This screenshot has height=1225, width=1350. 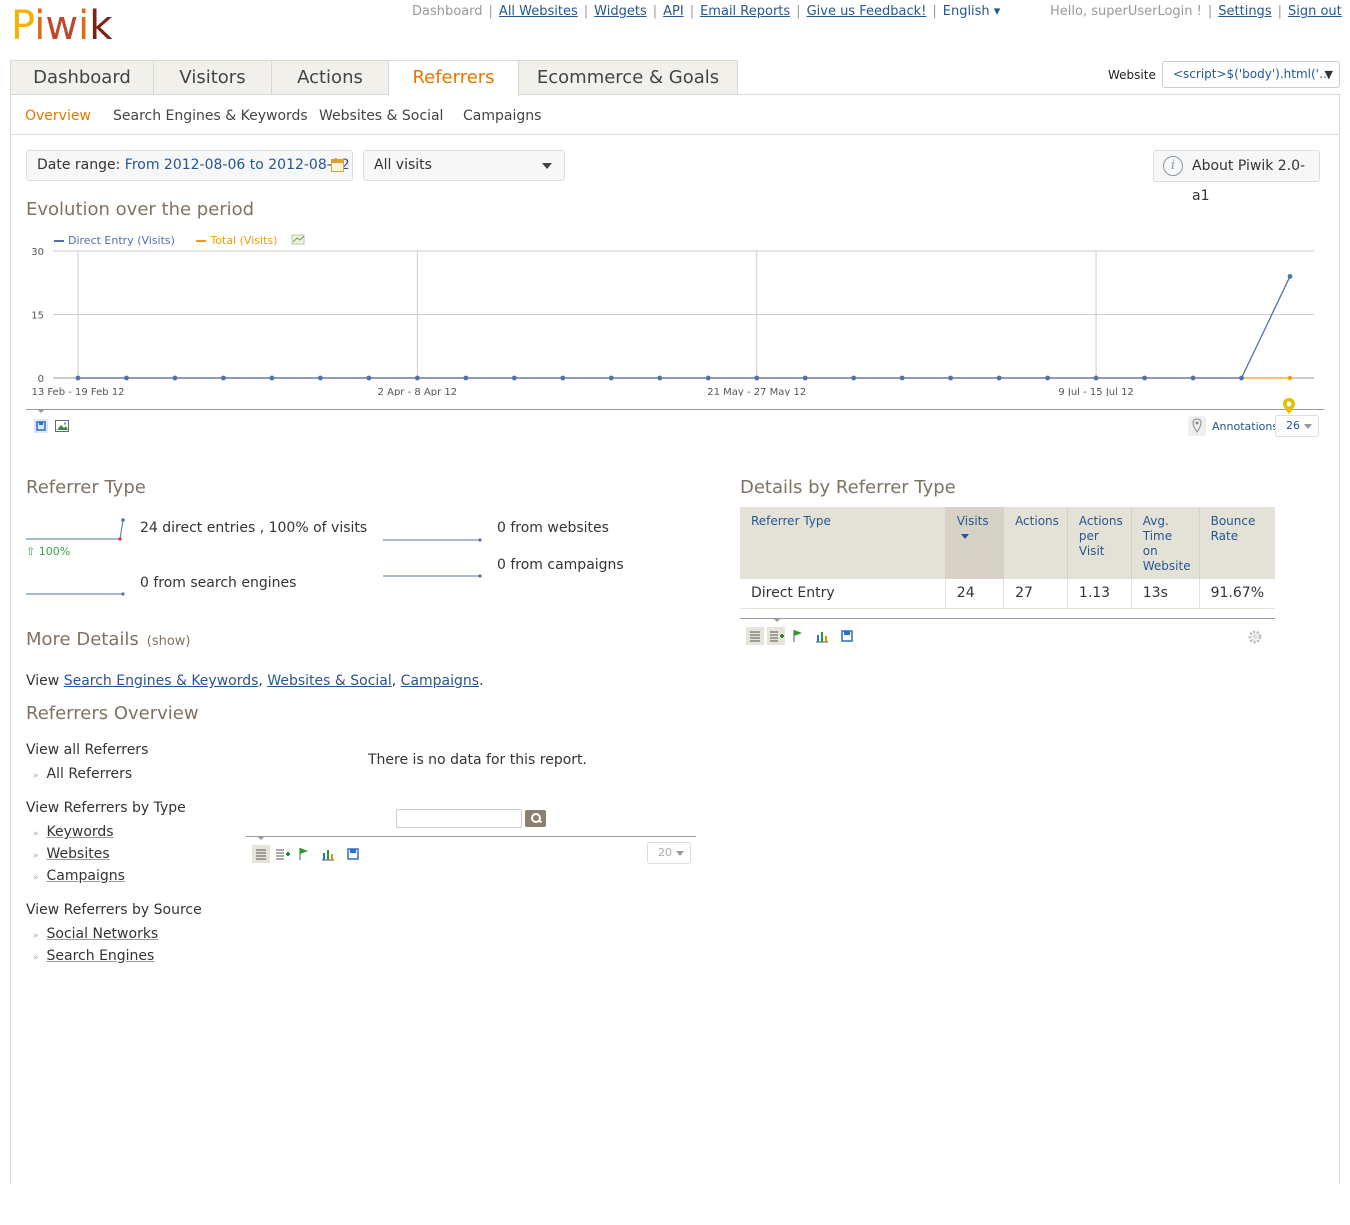 I want to click on piwik-logo: Piwik, so click(x=61, y=26).